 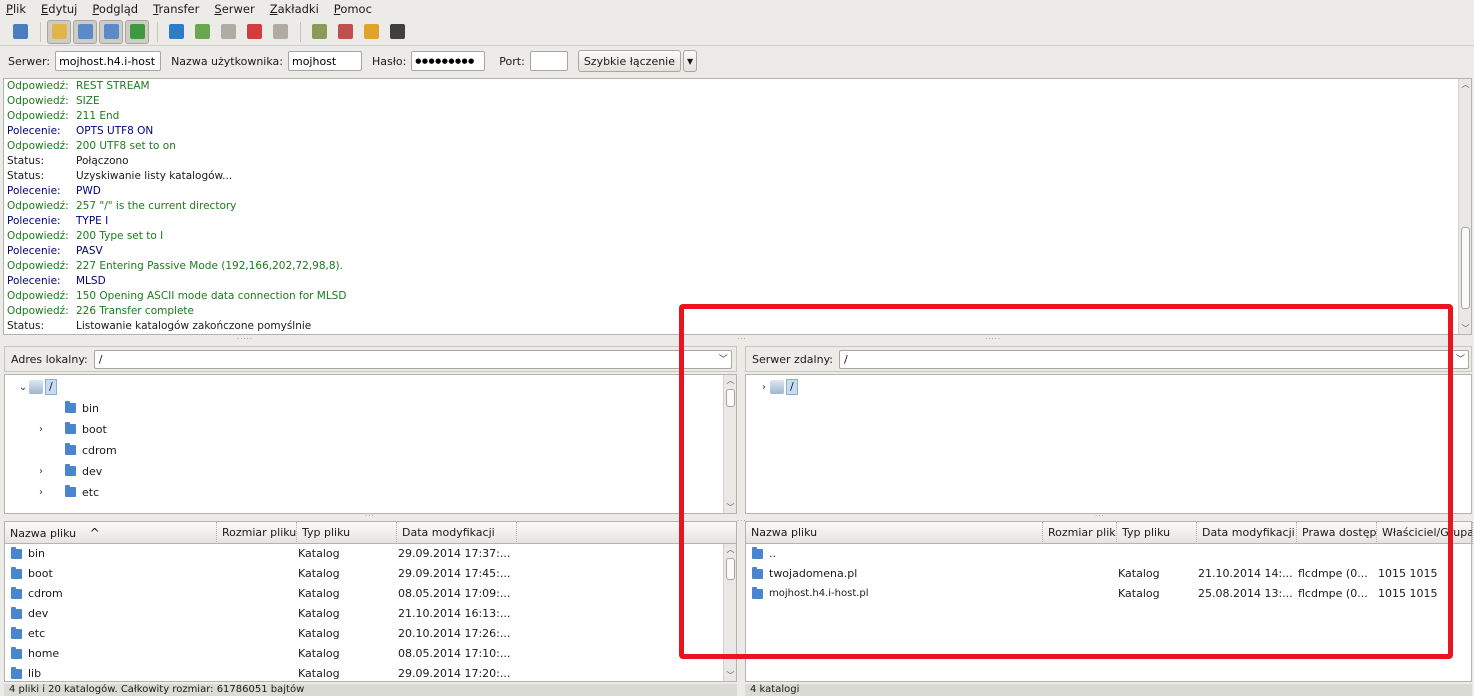 I want to click on port-input, so click(x=548, y=61).